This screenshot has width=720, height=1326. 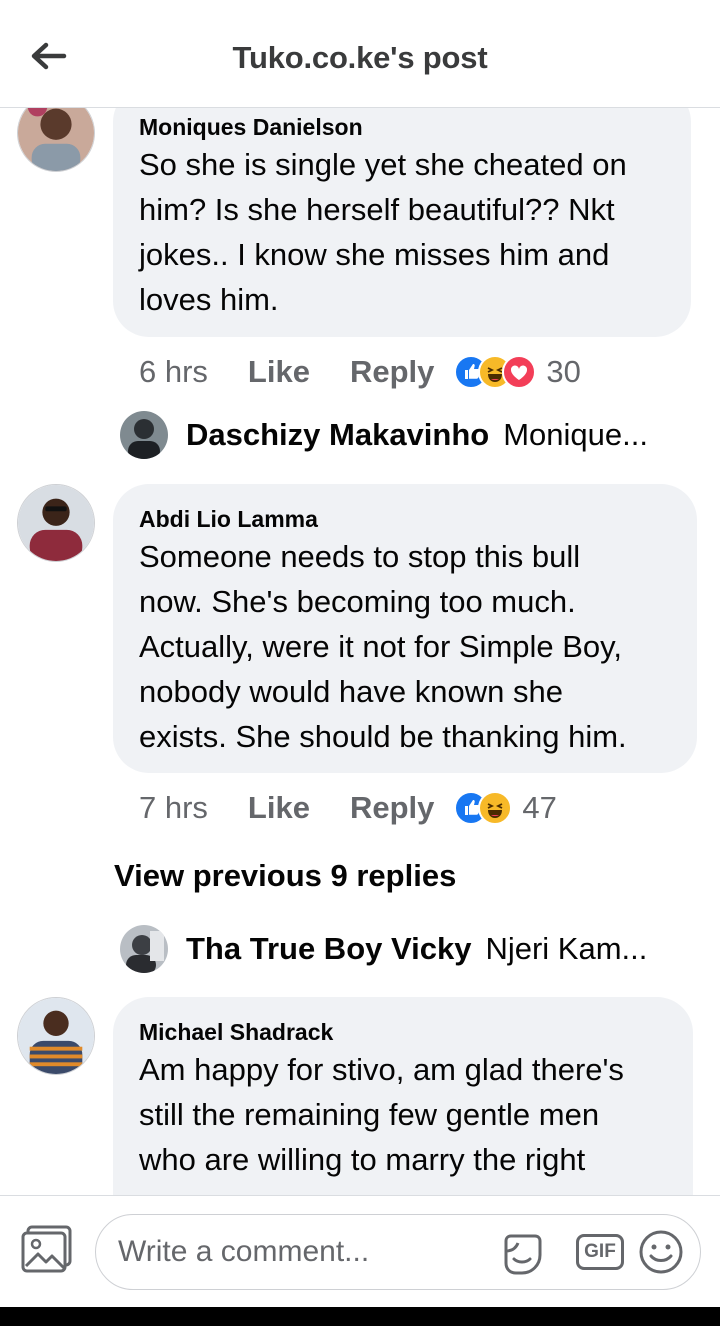 What do you see at coordinates (209, 299) in the screenshot?
I see `comment-line: loves him.` at bounding box center [209, 299].